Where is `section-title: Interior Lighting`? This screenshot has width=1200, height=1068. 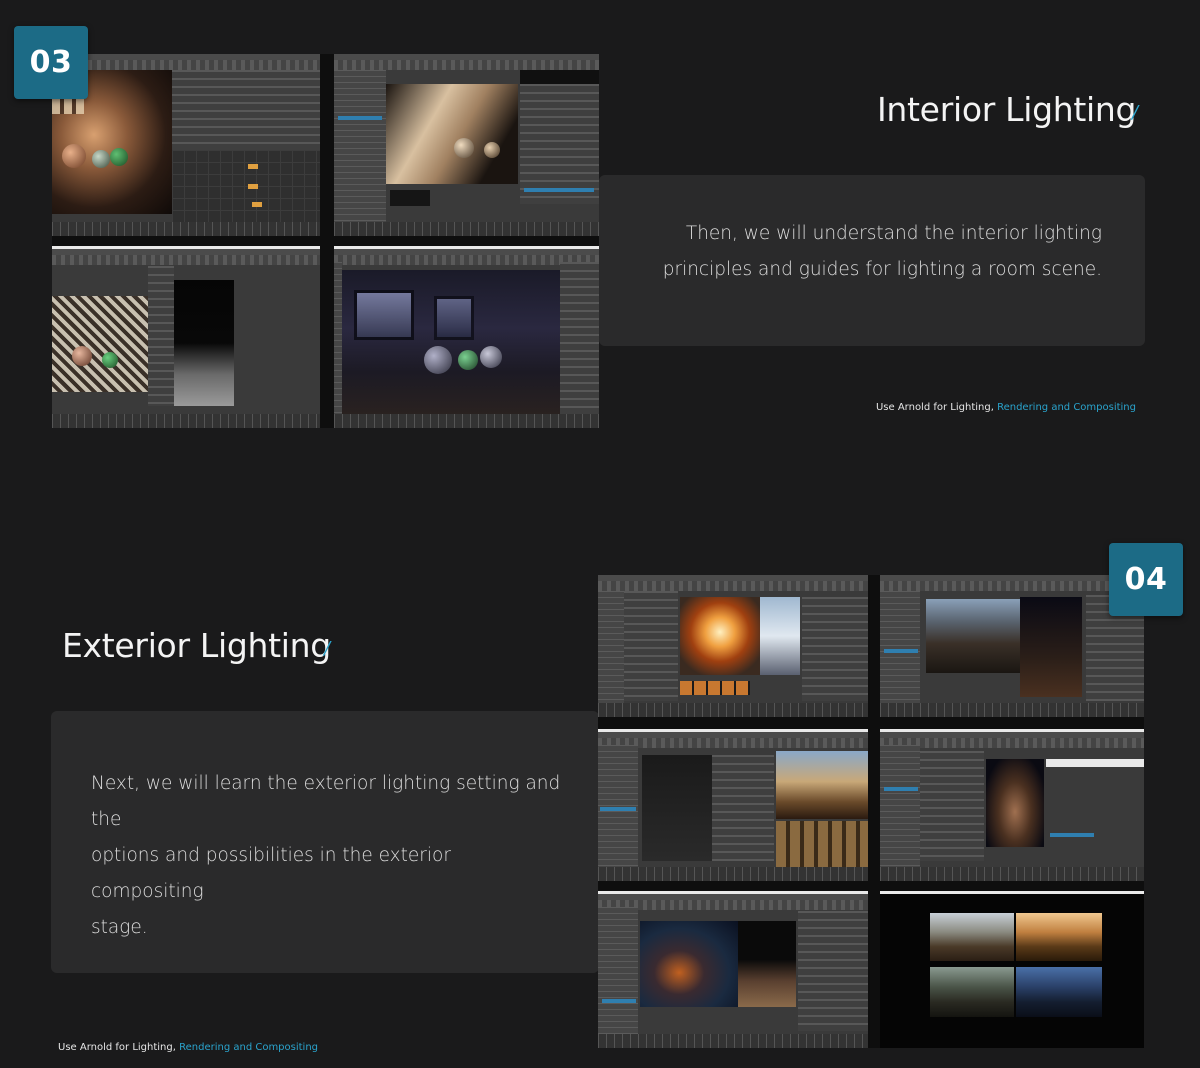
section-title: Interior Lighting is located at coordinates (1007, 109).